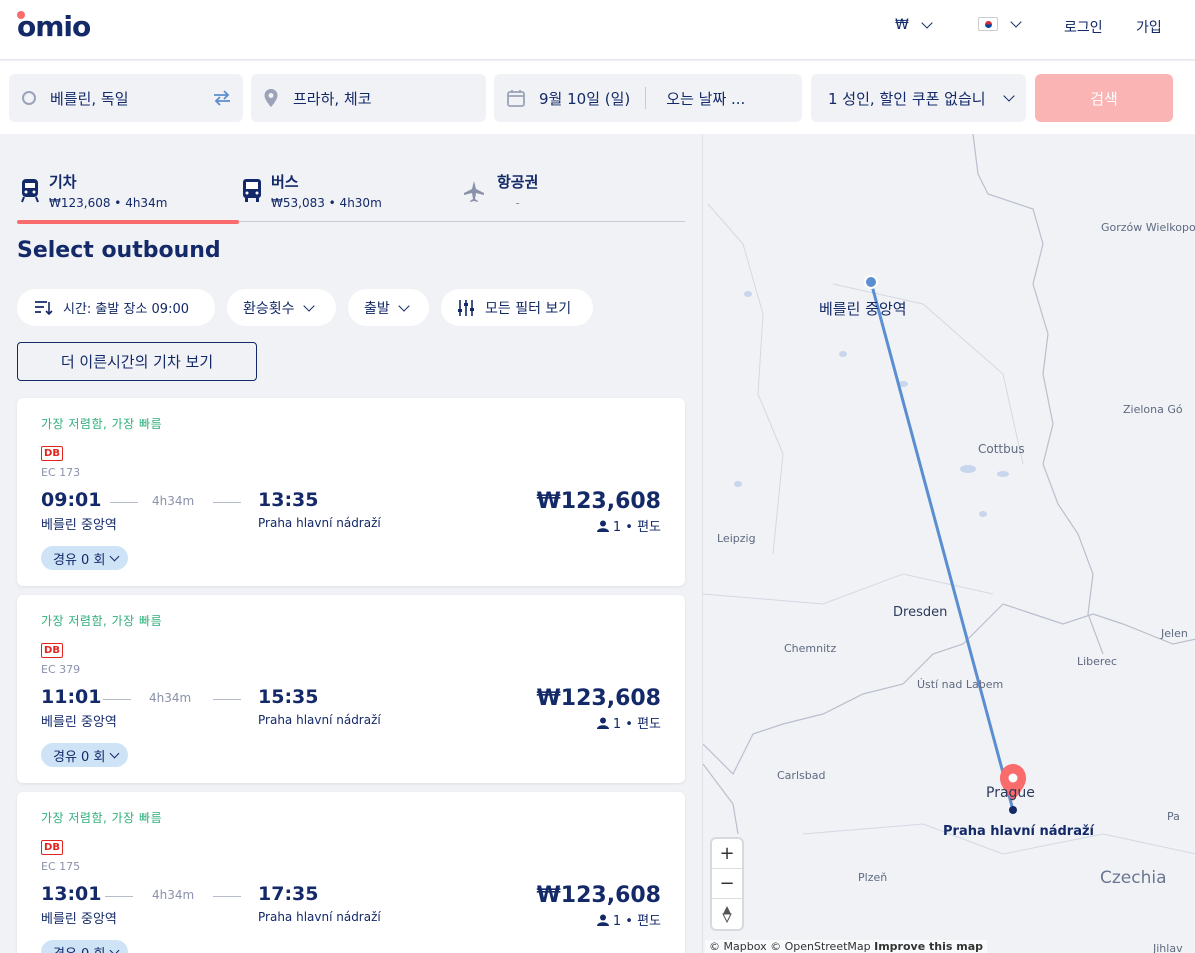 Image resolution: width=1195 pixels, height=953 pixels. I want to click on map-place-label: Jelen, so click(1174, 633).